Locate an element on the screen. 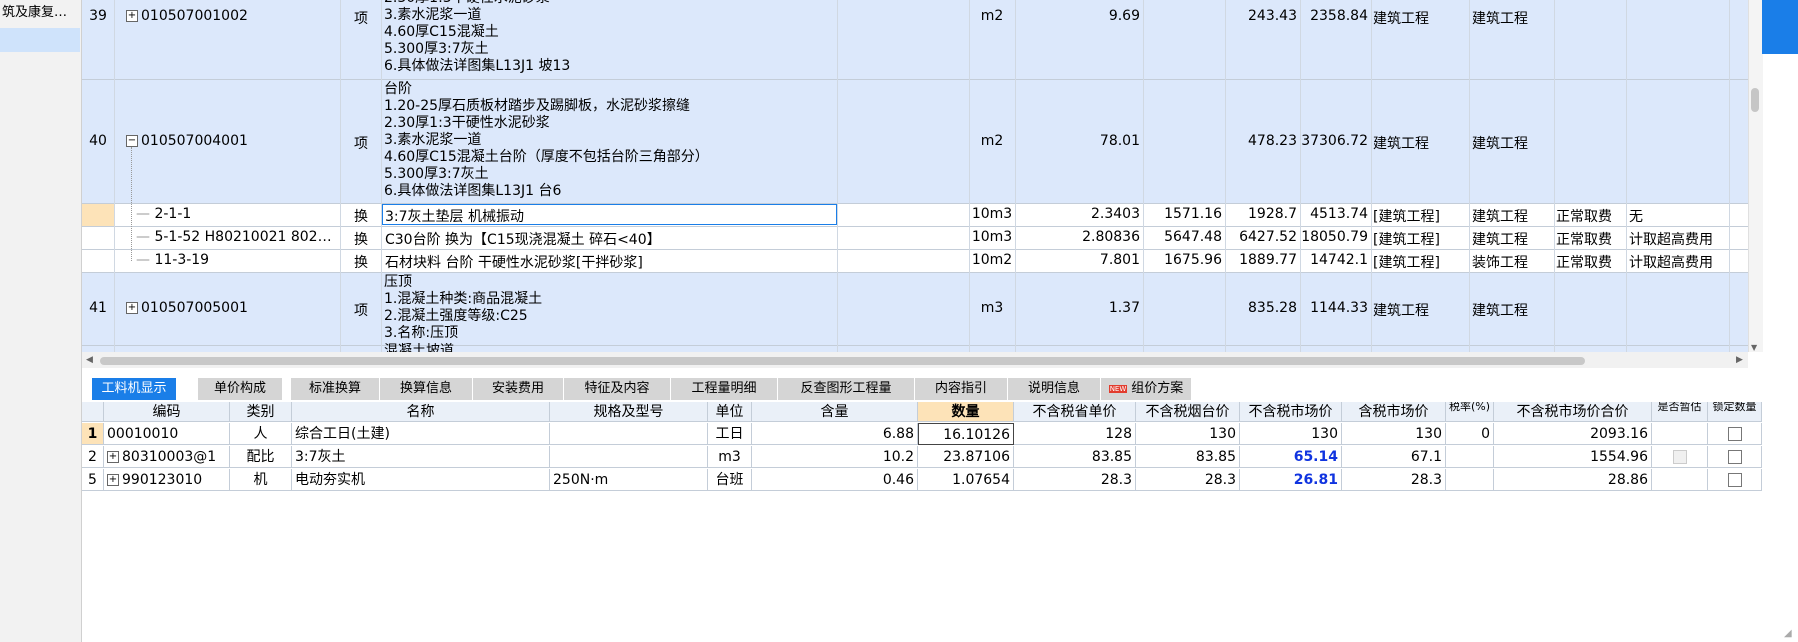 Image resolution: width=1798 pixels, height=642 pixels. res-unit: m3 is located at coordinates (730, 457).